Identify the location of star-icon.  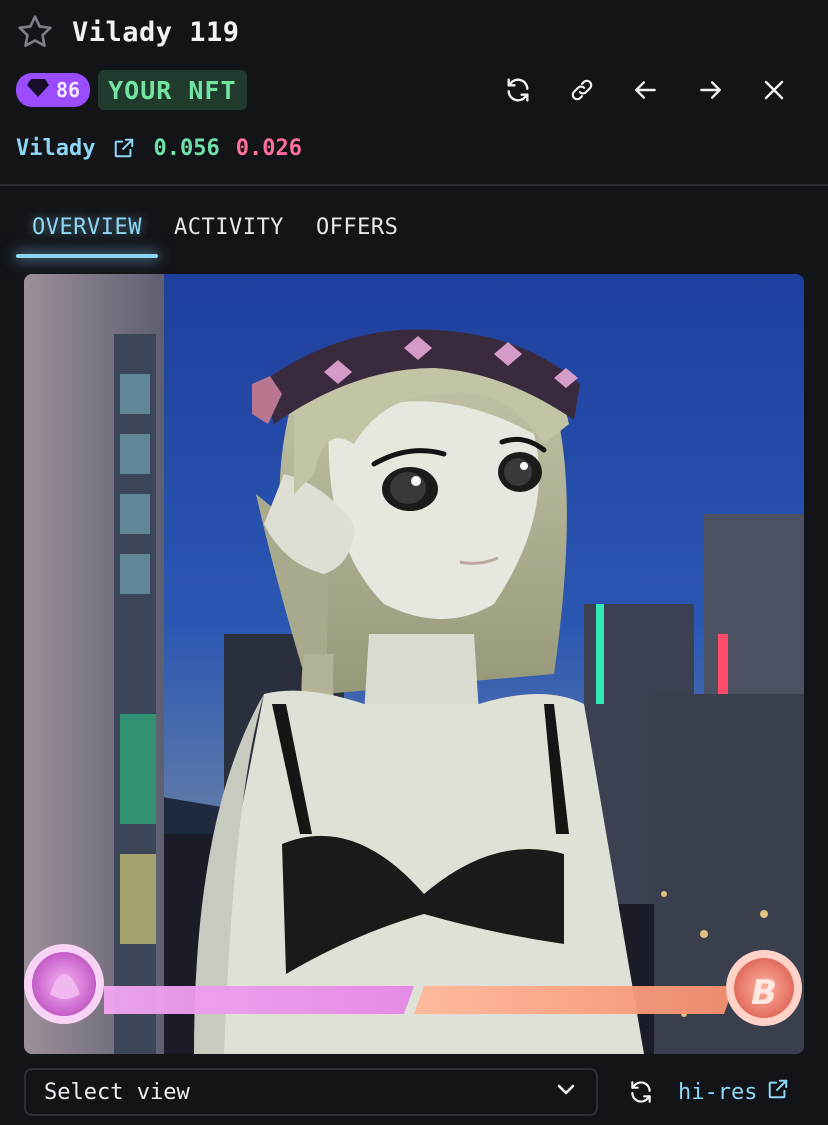
(35, 32).